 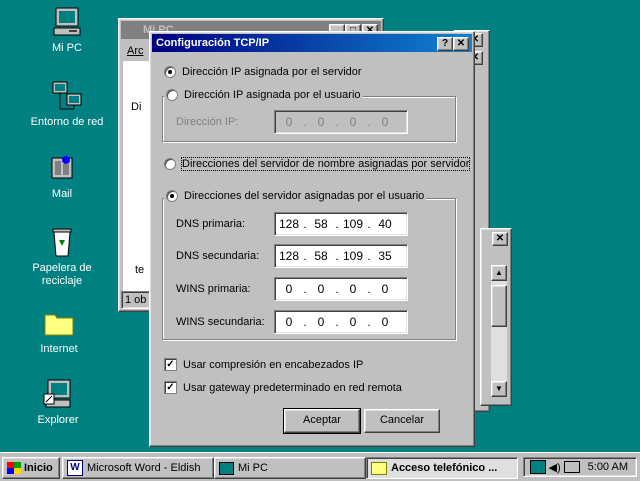 I want to click on radio-ip-manual: Dirección IP asignada por el usuario, so click(x=263, y=95).